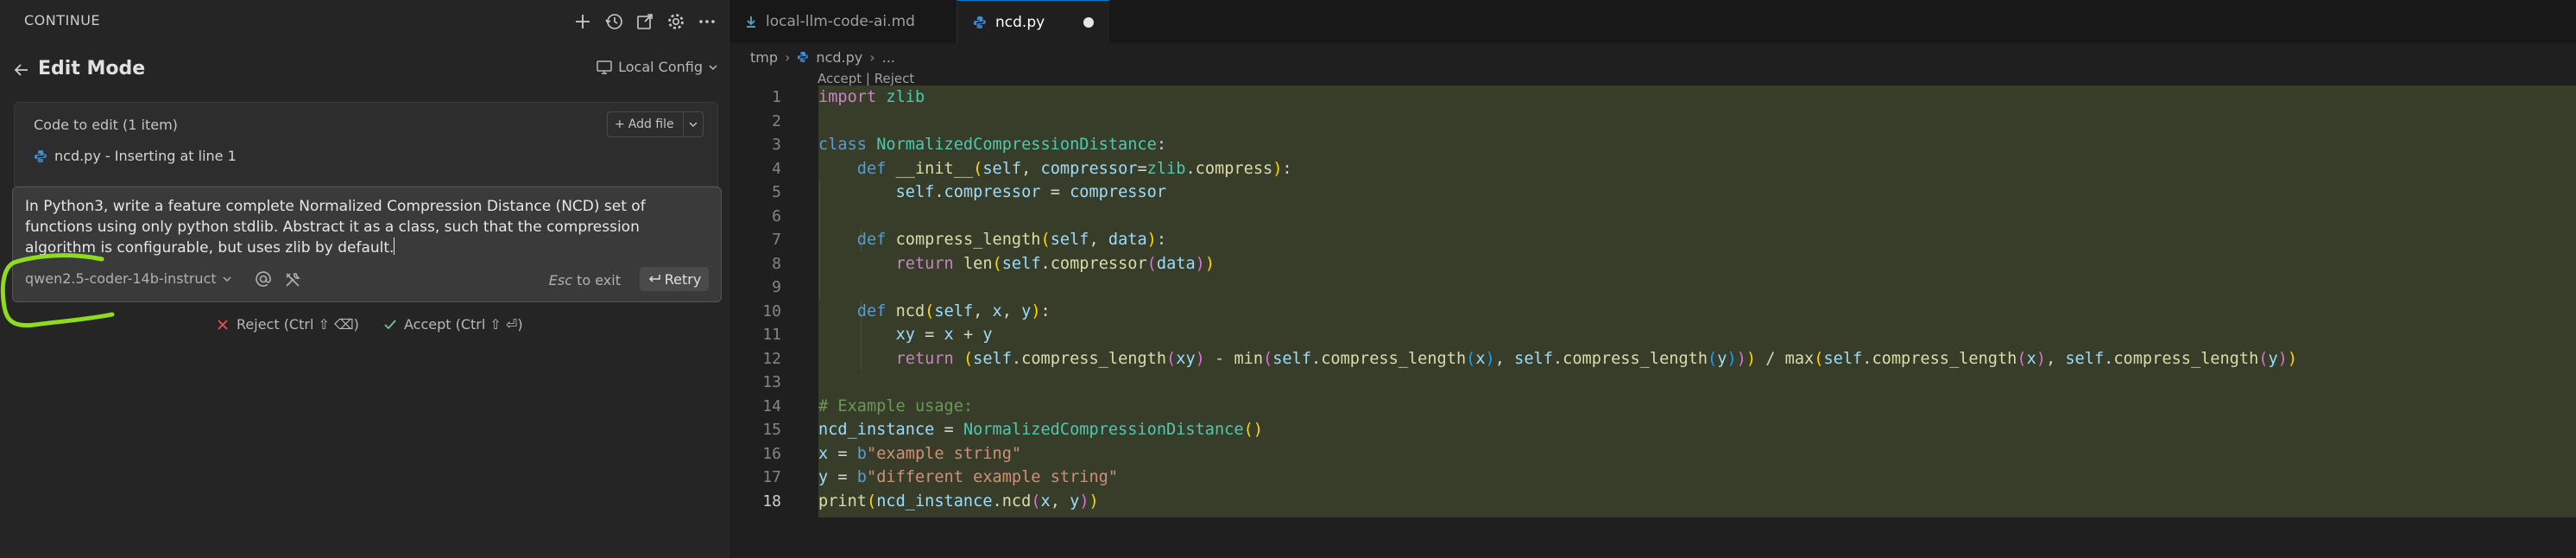 The width and height of the screenshot is (2576, 558). Describe the element at coordinates (1652, 264) in the screenshot. I see `code-line: 8 return len(self.compressor(data))` at that location.